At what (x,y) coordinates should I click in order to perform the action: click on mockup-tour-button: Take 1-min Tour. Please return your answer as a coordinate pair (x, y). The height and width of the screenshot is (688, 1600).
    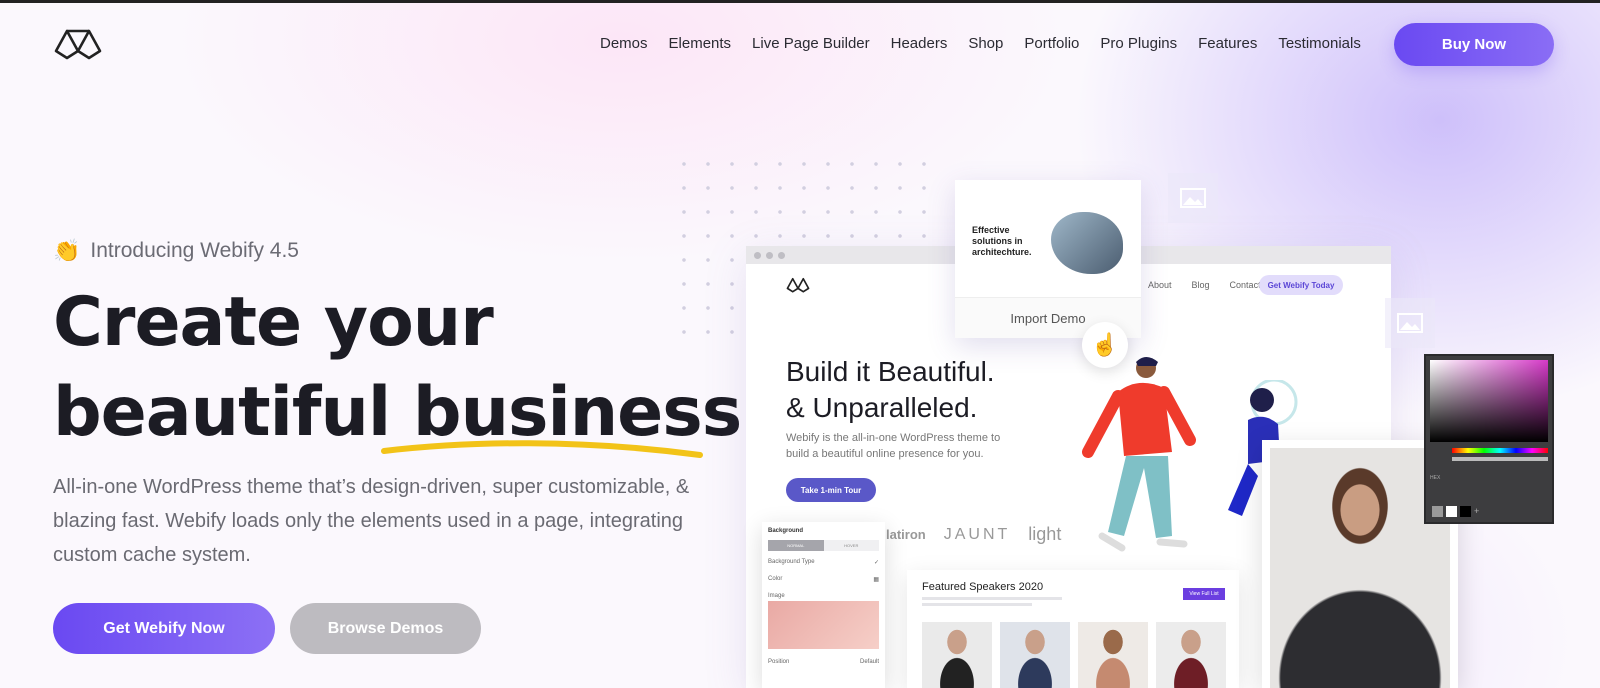
    Looking at the image, I should click on (831, 490).